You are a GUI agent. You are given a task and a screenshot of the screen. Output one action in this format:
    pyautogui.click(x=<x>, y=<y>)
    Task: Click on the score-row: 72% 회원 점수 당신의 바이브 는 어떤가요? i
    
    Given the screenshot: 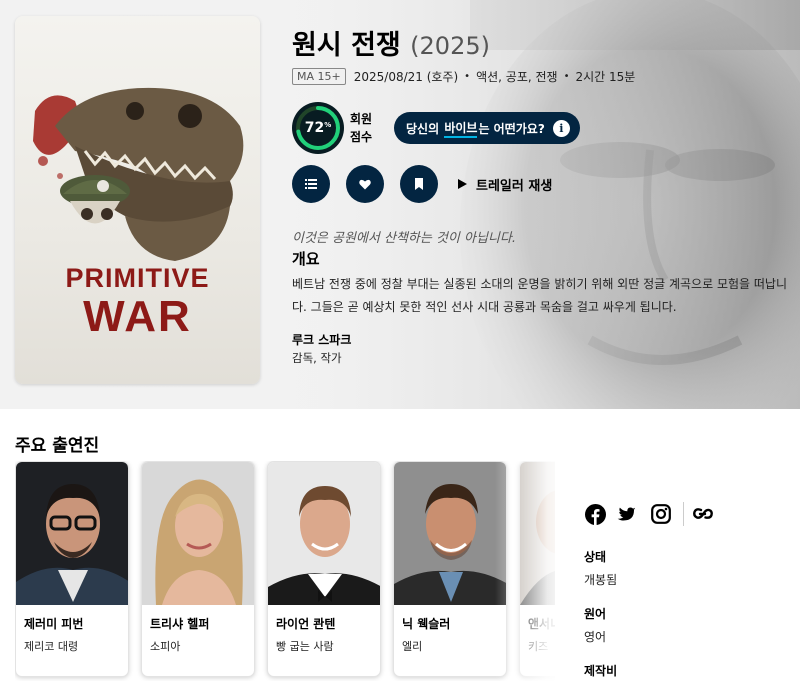 What is the action you would take?
    pyautogui.click(x=436, y=128)
    